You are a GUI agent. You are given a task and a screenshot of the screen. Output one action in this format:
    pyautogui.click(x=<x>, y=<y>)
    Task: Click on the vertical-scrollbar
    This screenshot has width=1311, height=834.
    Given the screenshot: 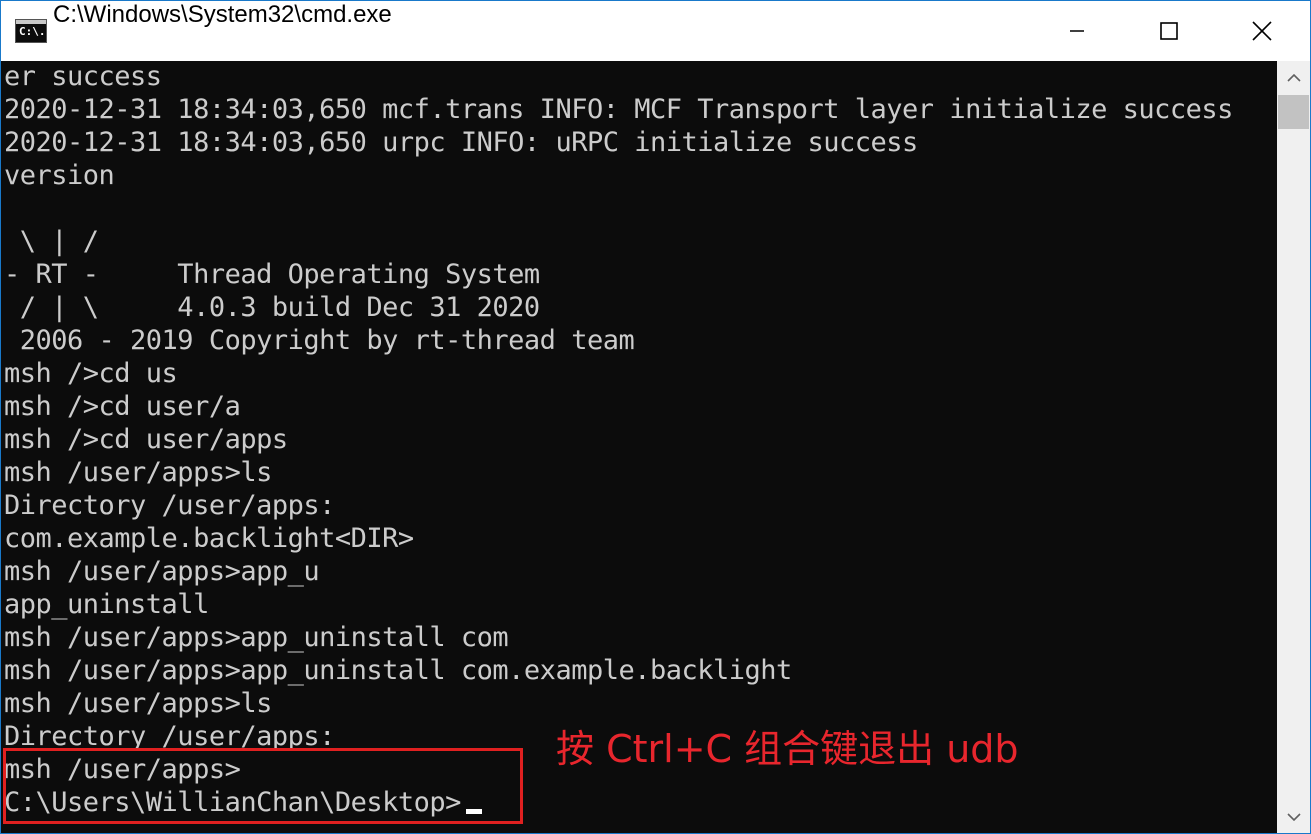 What is the action you would take?
    pyautogui.click(x=1293, y=447)
    